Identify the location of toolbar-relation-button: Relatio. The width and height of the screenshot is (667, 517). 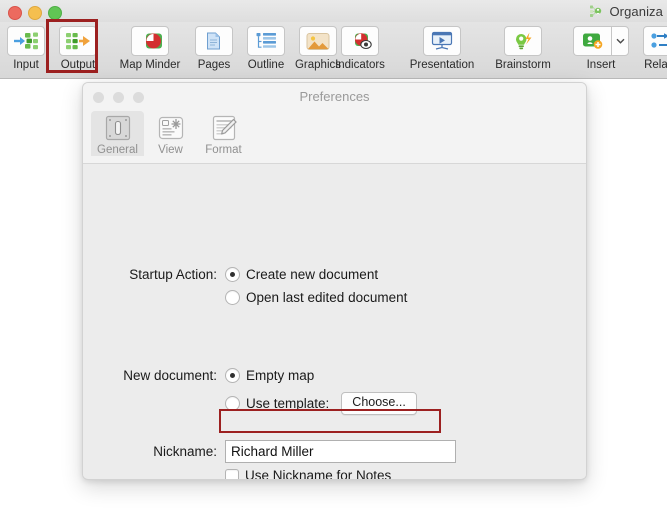
(649, 46).